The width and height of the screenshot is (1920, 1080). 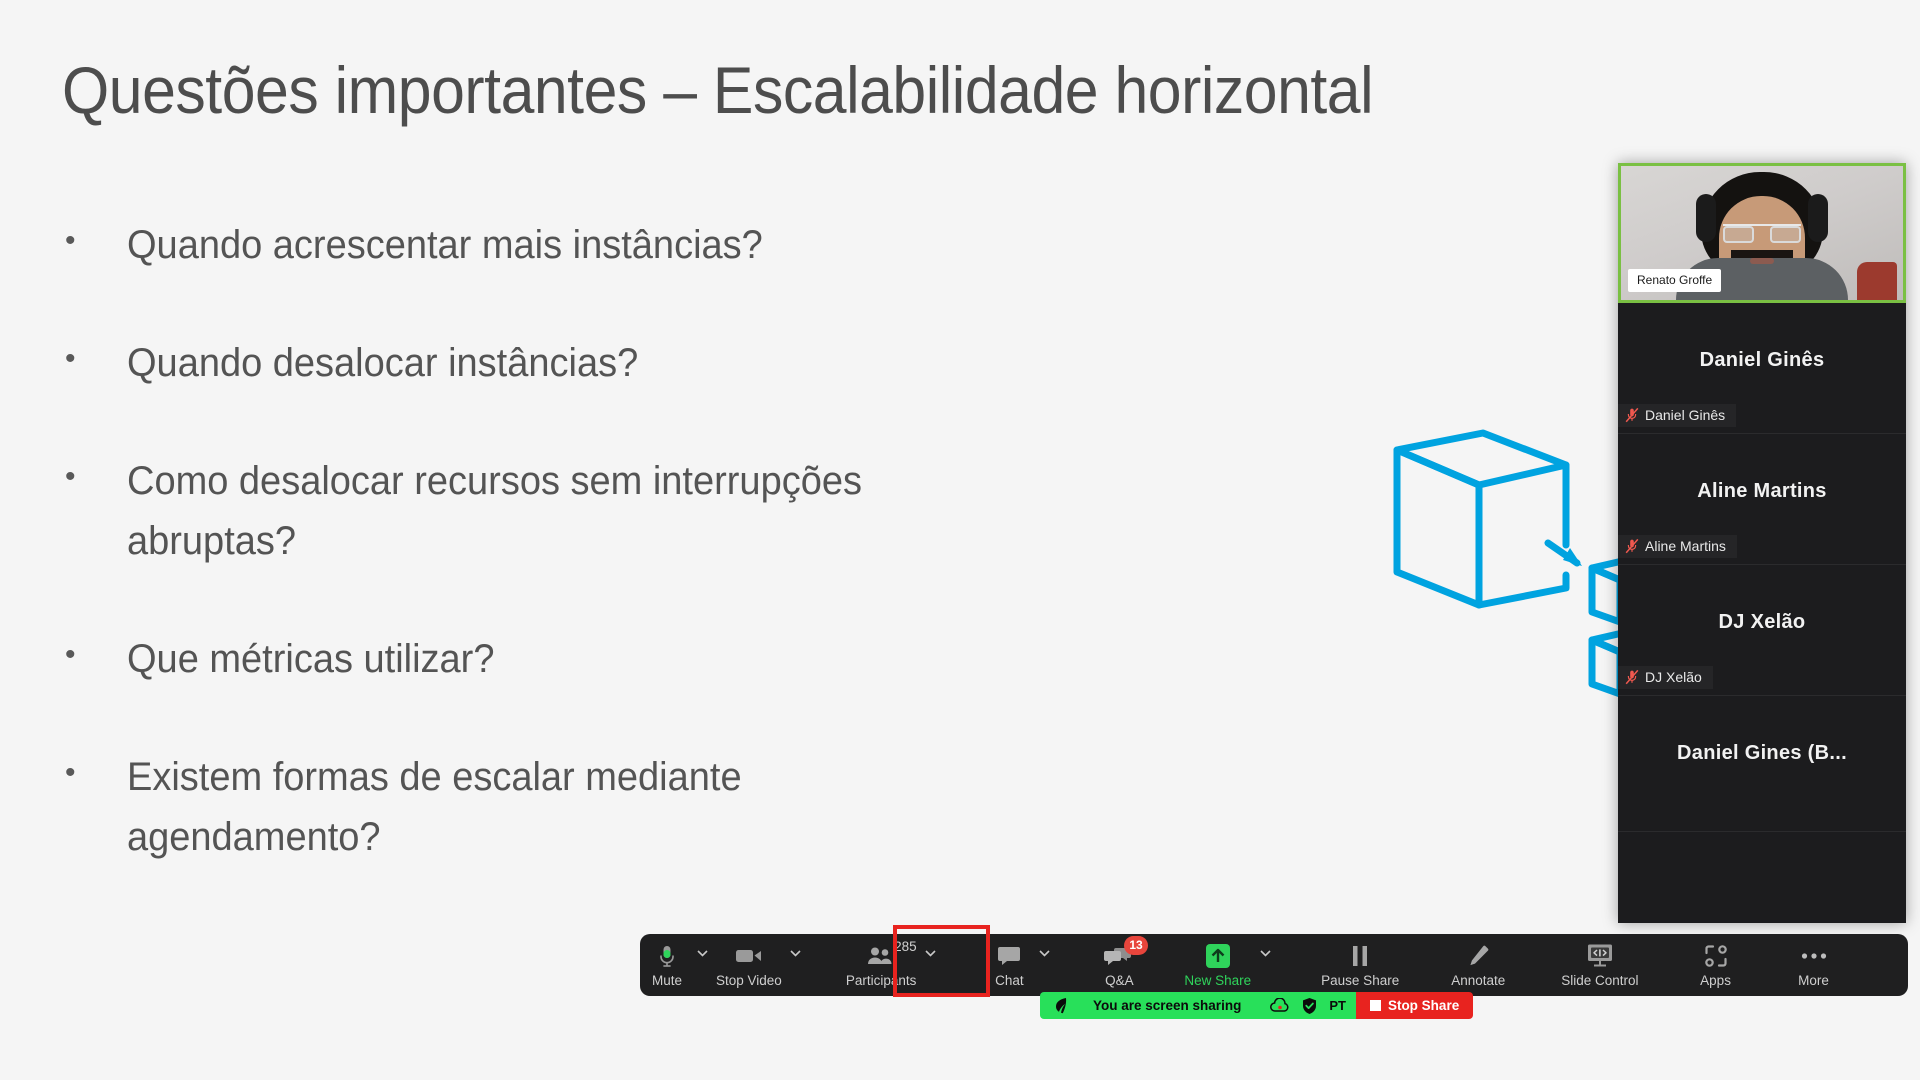 I want to click on participants-button: 285 Participants, so click(x=881, y=965).